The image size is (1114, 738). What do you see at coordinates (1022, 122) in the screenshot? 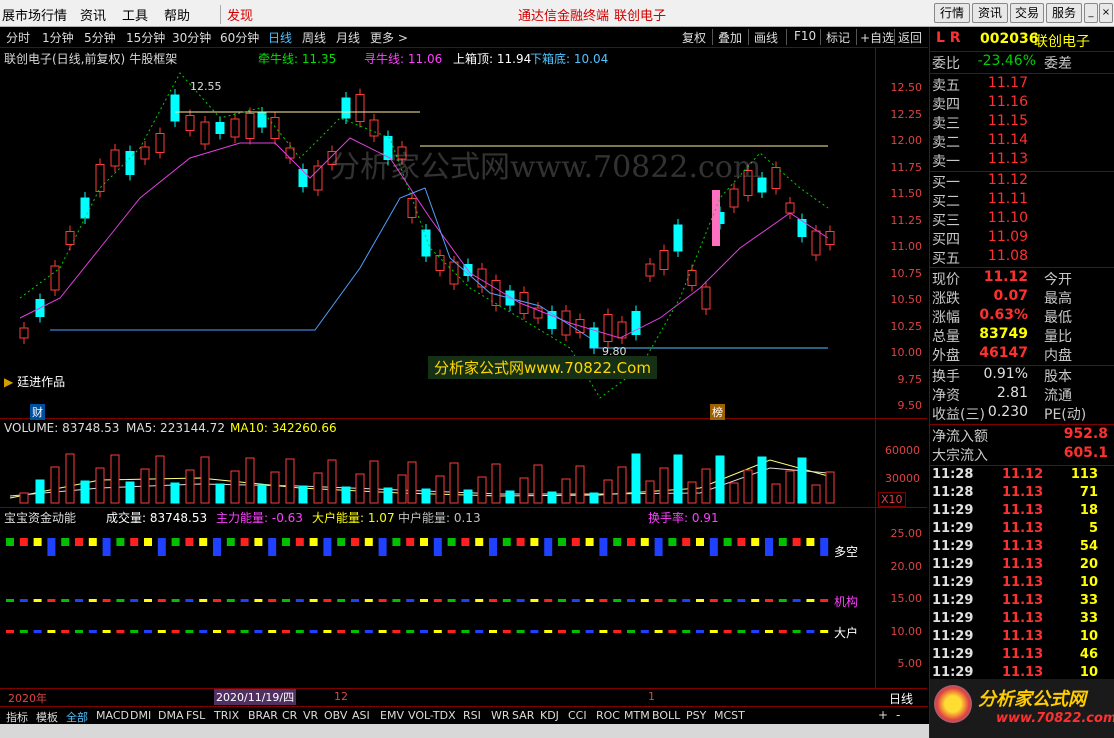
I see `ask-row: 卖三 11.15` at bounding box center [1022, 122].